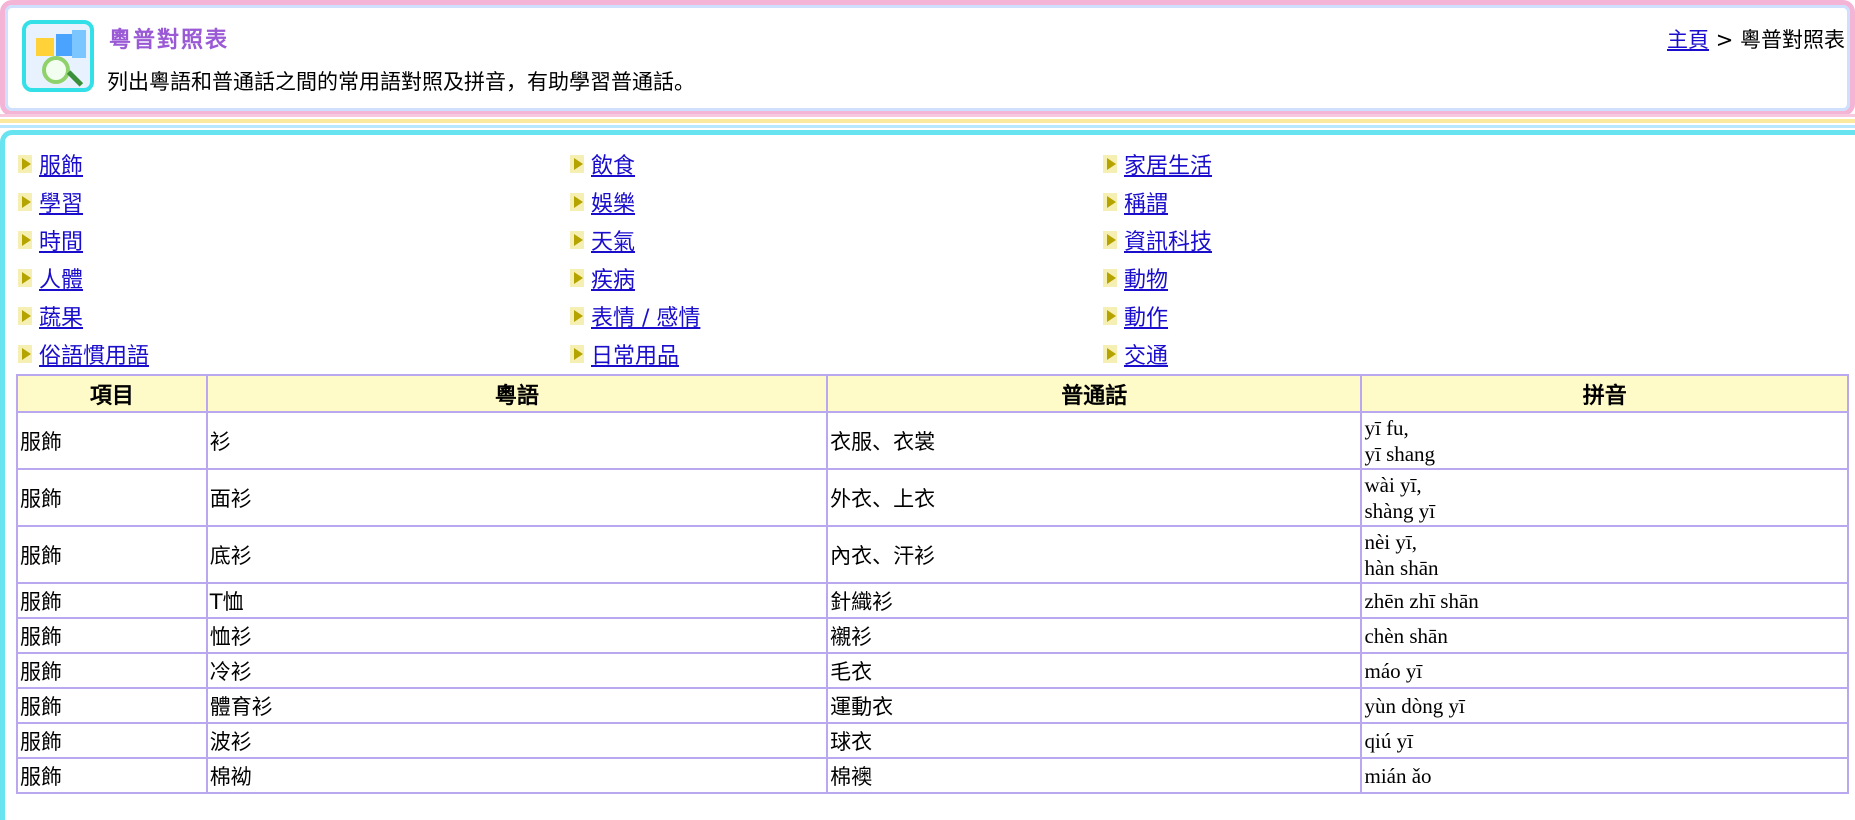 The height and width of the screenshot is (820, 1855). I want to click on cell-cantonese: 恤衫, so click(517, 635).